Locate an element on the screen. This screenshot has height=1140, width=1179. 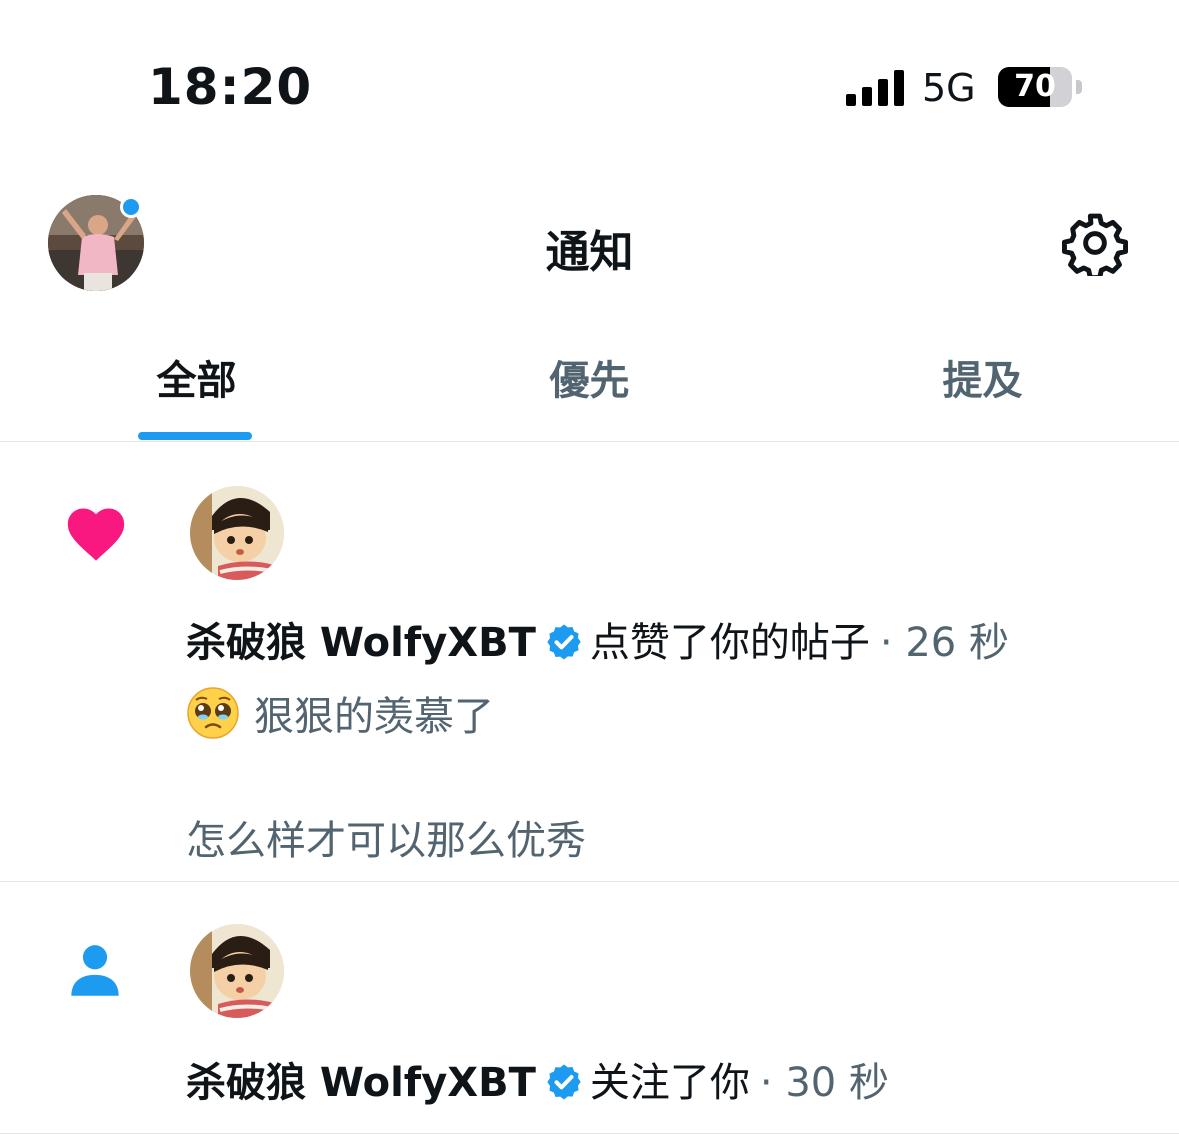
network-type: 5G is located at coordinates (949, 88).